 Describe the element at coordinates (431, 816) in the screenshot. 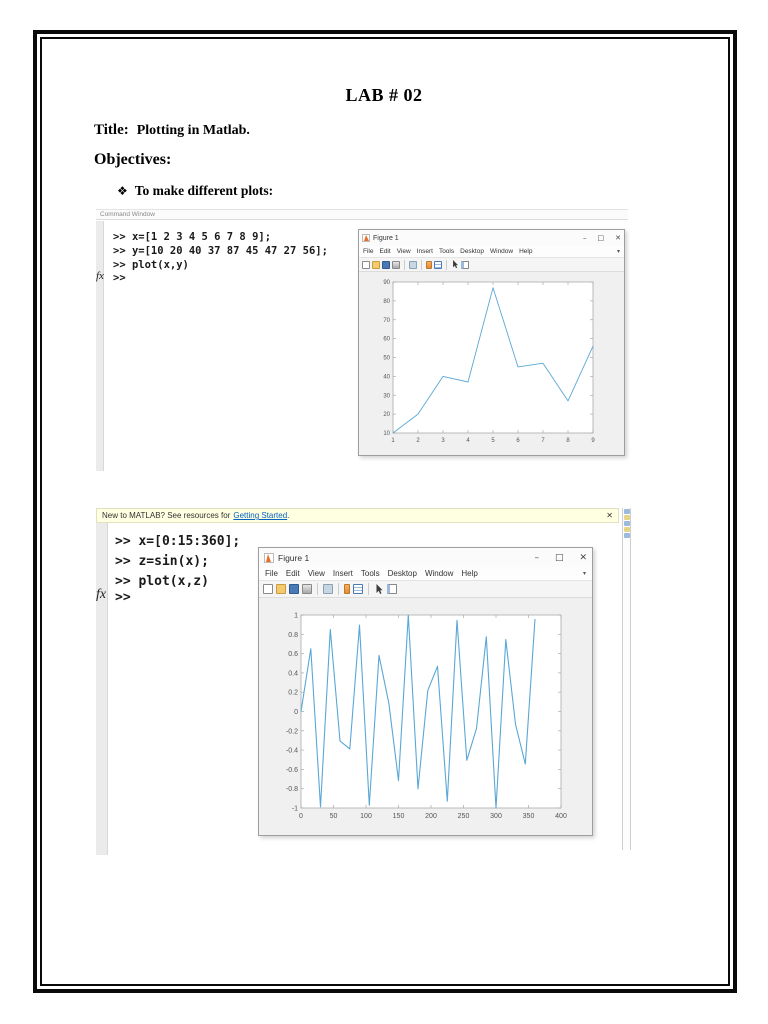

I see `svg-text: 200` at that location.